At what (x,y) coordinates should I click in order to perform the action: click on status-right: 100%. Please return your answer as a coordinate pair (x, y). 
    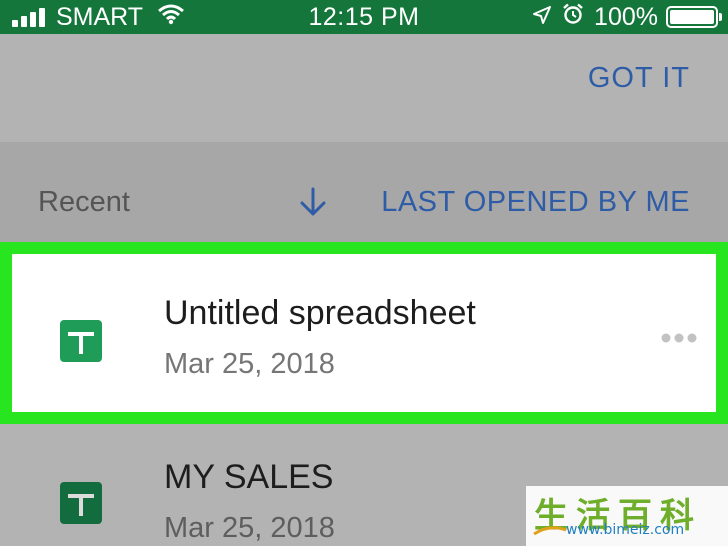
    Looking at the image, I should click on (627, 17).